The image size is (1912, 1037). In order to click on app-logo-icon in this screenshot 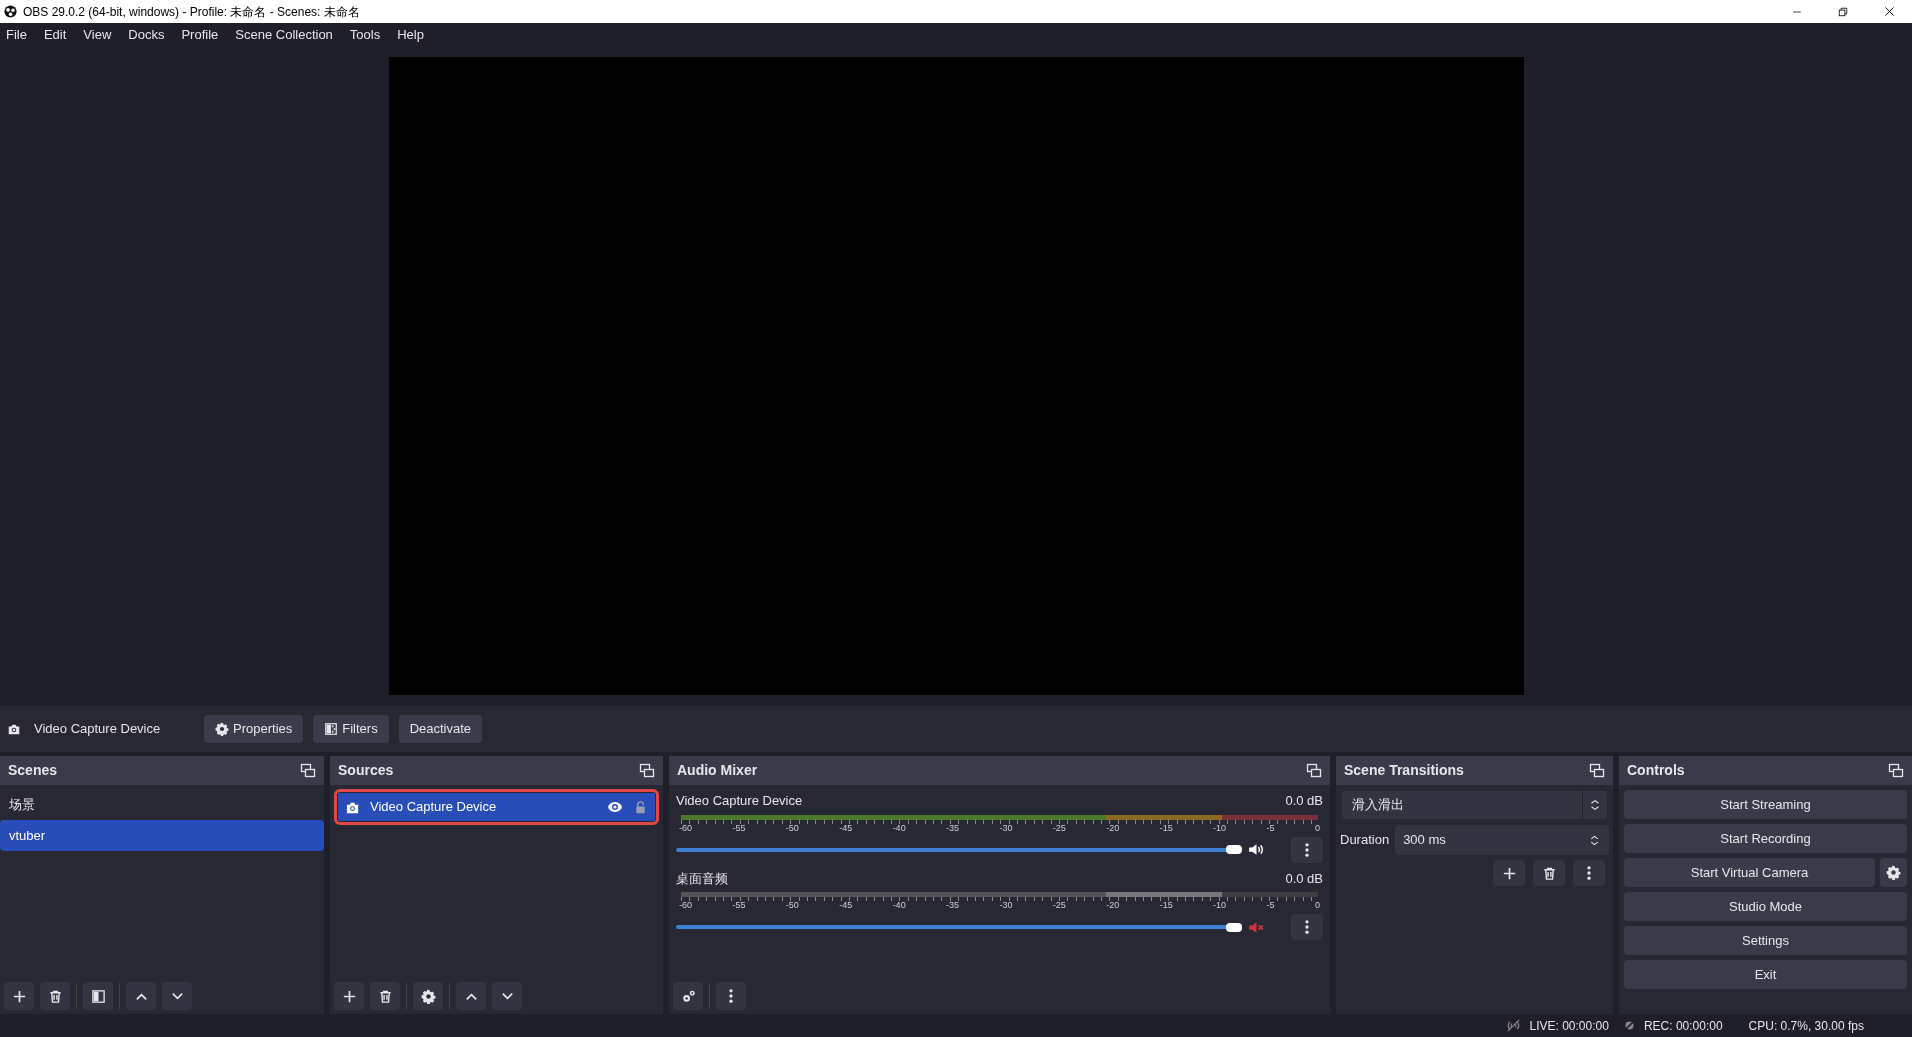, I will do `click(10, 11)`.